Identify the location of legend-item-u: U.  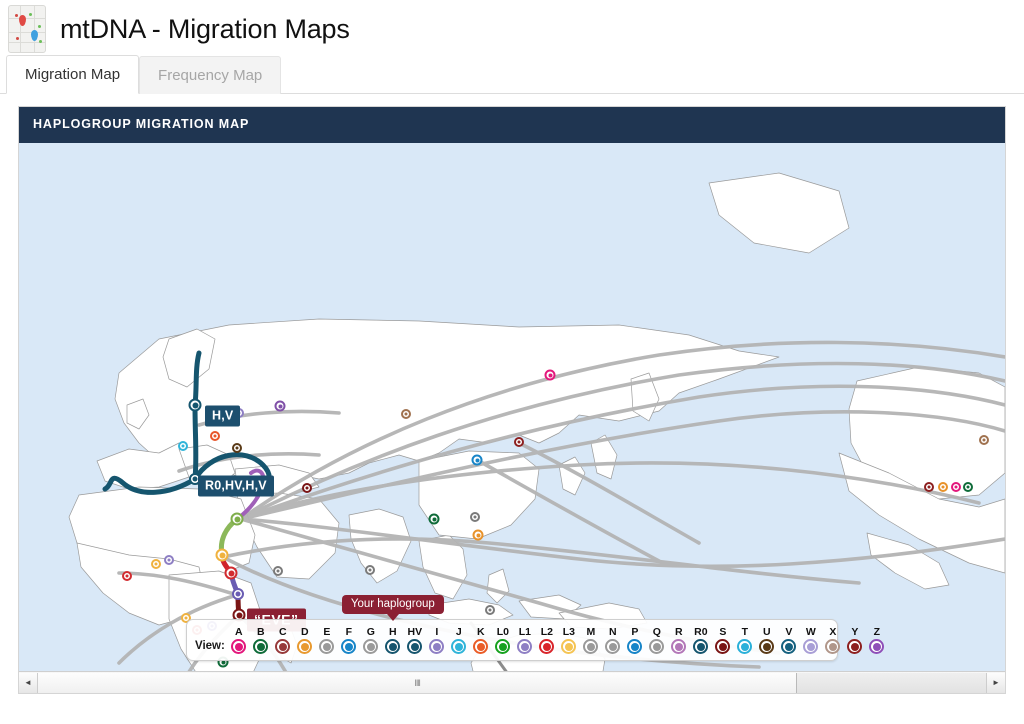
(767, 640).